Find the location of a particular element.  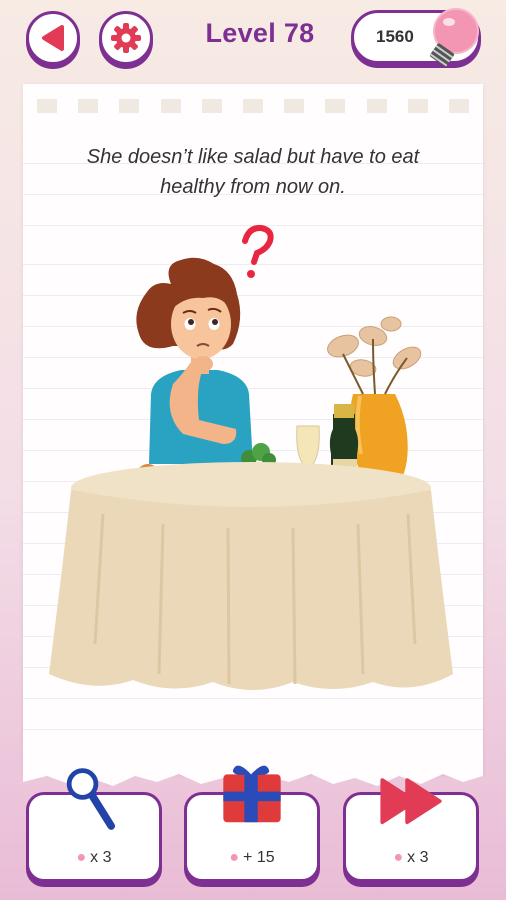

magnifier-tool-button: ● x 3 is located at coordinates (94, 825).